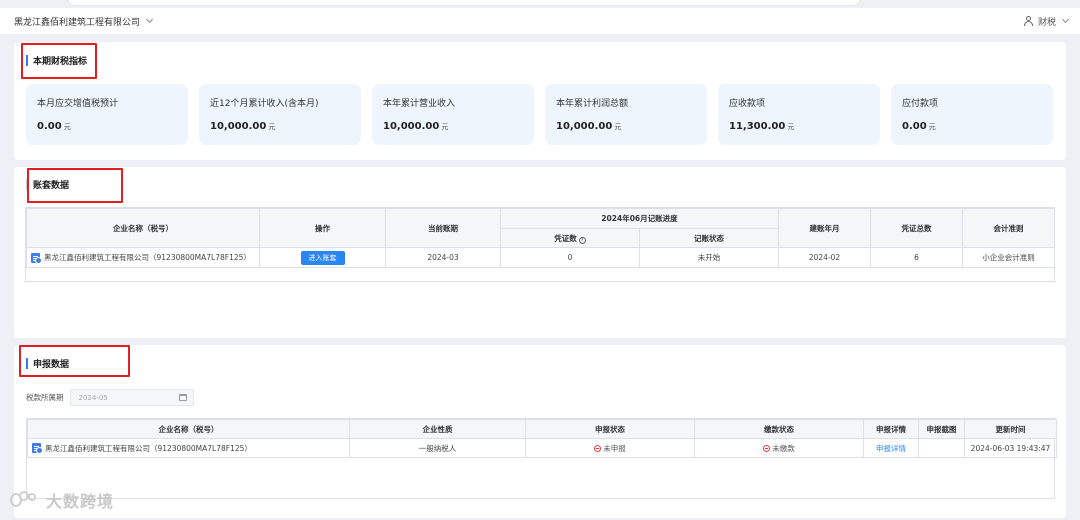 The width and height of the screenshot is (1080, 520). What do you see at coordinates (77, 22) in the screenshot?
I see `company-name: 黑龙江鑫佰利建筑工程有限公司` at bounding box center [77, 22].